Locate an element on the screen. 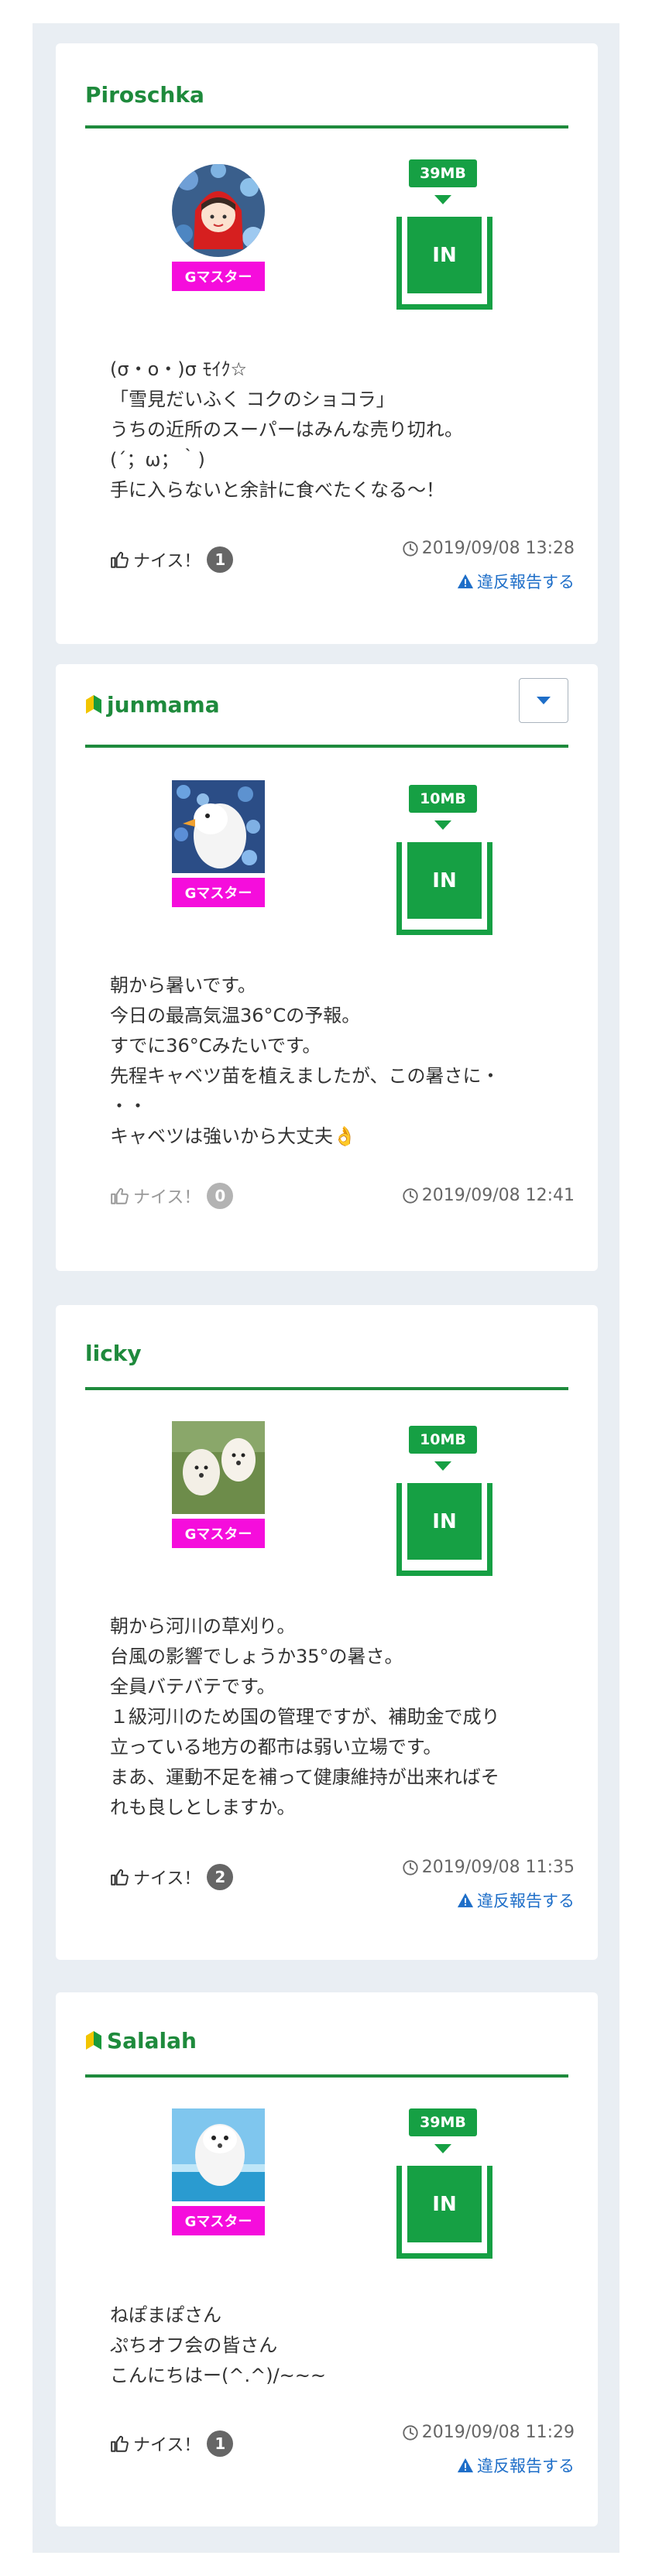 This screenshot has width=652, height=2576. timestamp-text: 2019/09/08 13:28 is located at coordinates (498, 548).